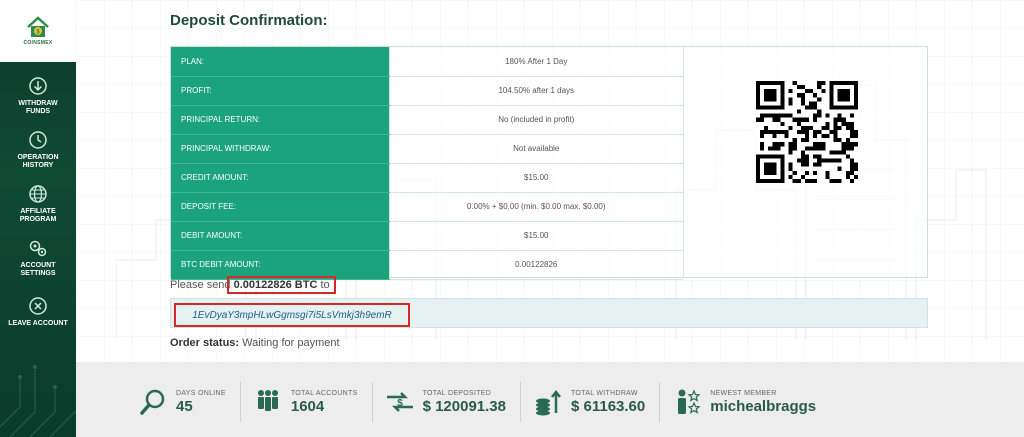  Describe the element at coordinates (457, 393) in the screenshot. I see `stat-label: TOTAL DEPOSITED` at that location.